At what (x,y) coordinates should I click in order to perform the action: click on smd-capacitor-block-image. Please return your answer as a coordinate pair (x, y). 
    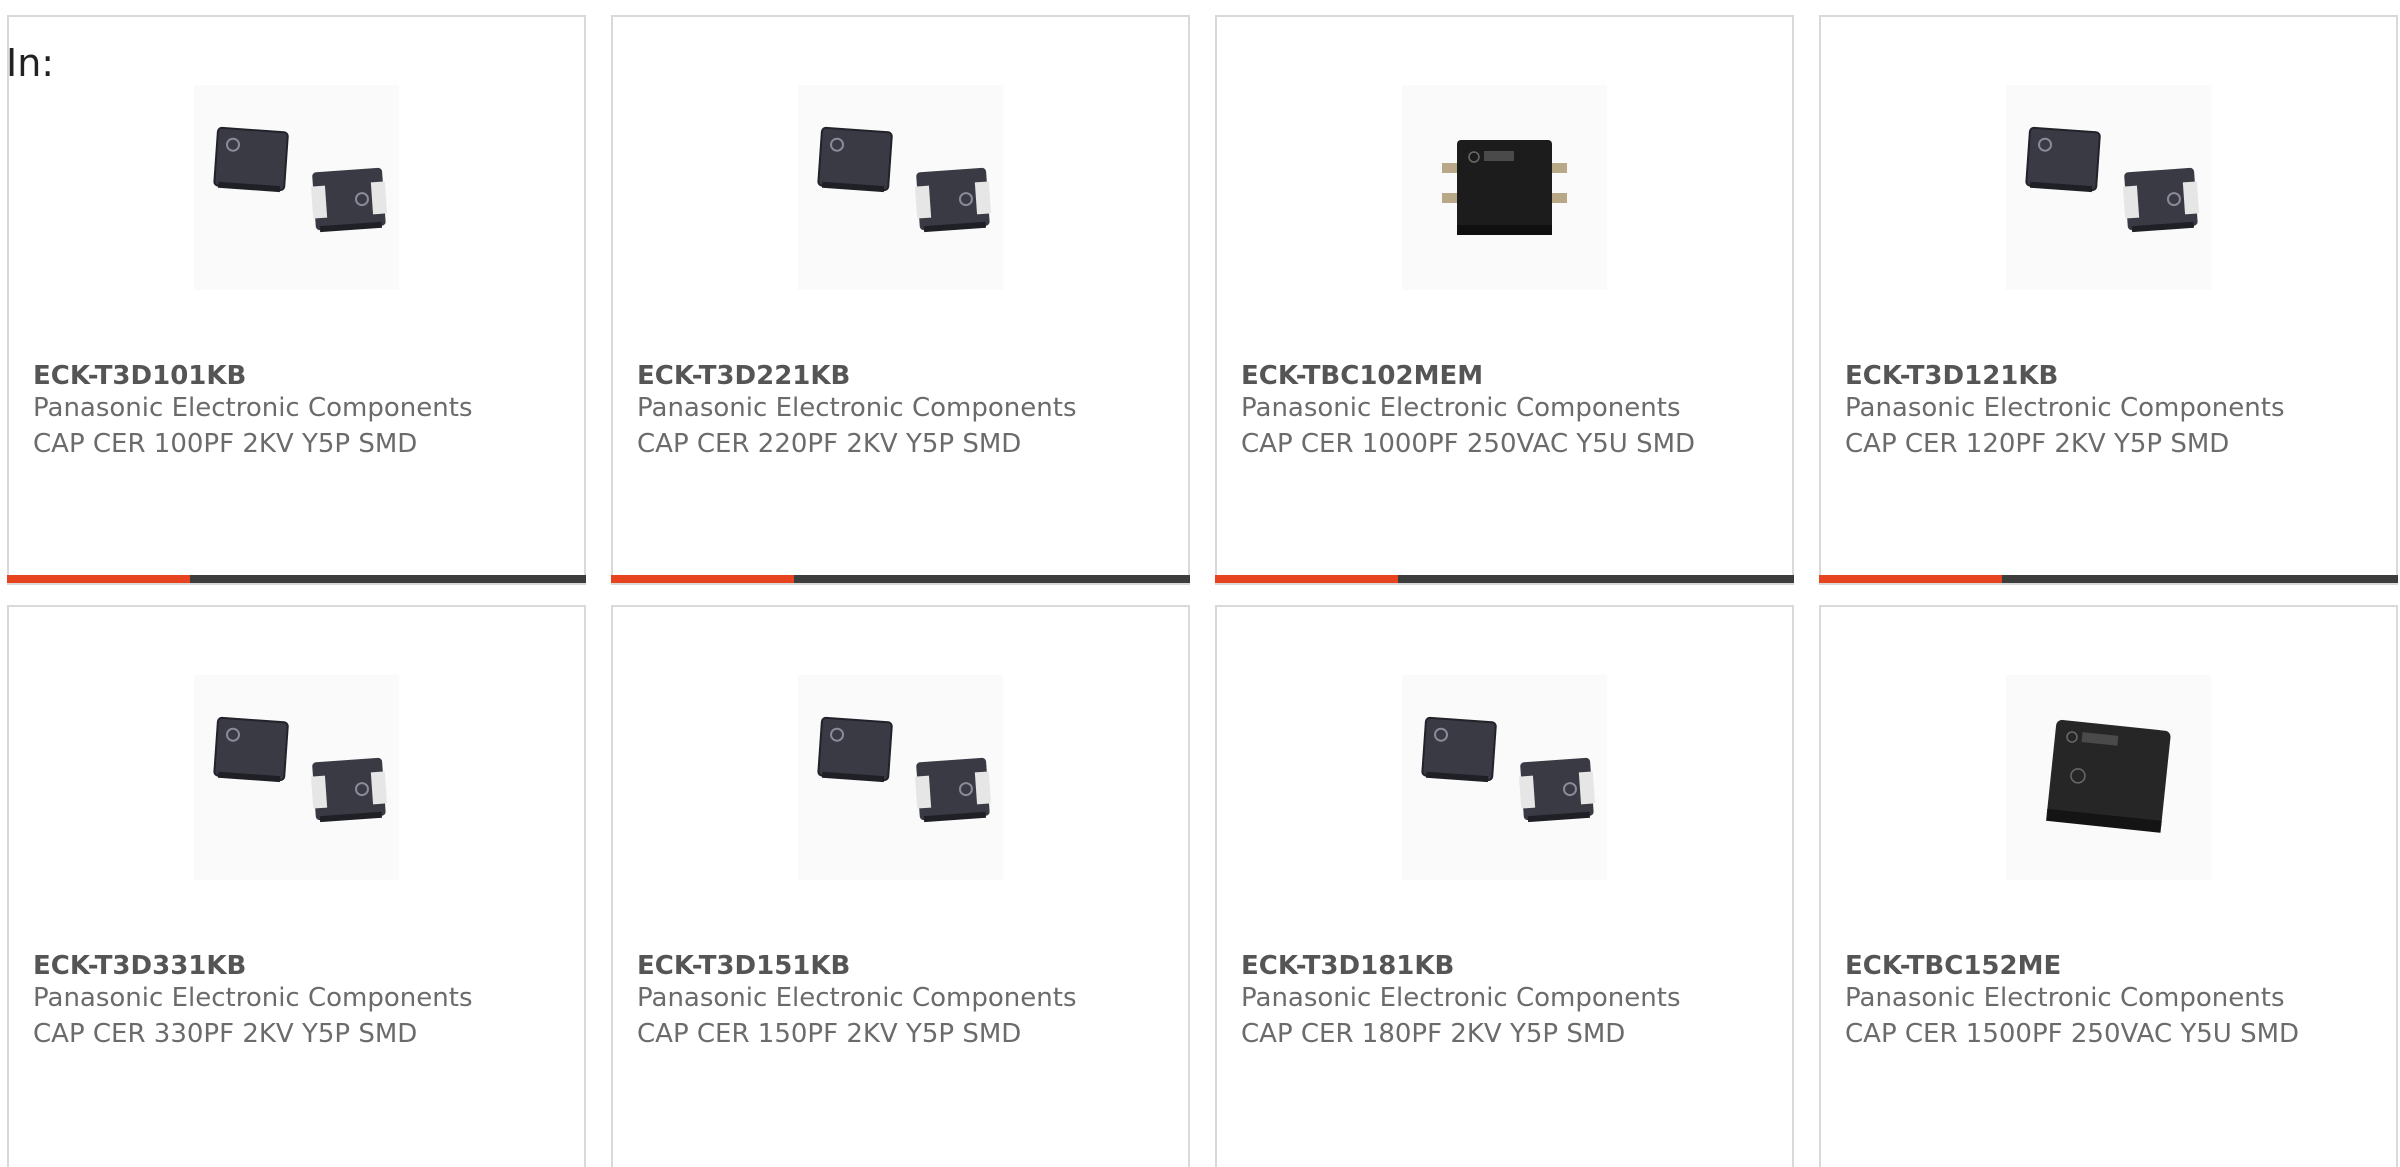
    Looking at the image, I should click on (2108, 777).